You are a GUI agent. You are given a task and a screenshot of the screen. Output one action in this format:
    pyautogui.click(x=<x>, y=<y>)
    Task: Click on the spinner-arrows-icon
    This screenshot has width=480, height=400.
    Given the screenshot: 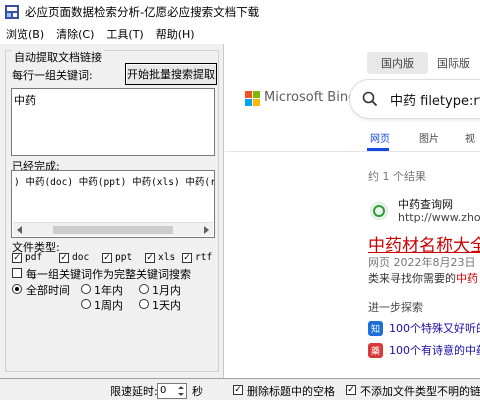 What is the action you would take?
    pyautogui.click(x=181, y=391)
    